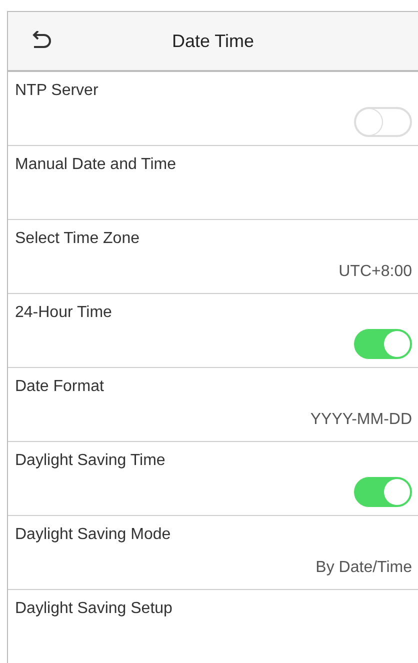 This screenshot has width=418, height=663. I want to click on settings-row: Select Time Zone UTC+8:00, so click(213, 257).